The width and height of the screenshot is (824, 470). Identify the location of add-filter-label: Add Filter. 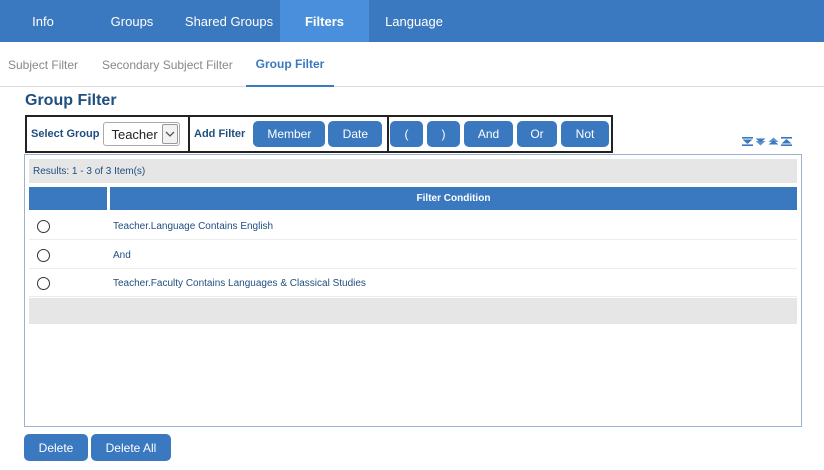
(220, 134).